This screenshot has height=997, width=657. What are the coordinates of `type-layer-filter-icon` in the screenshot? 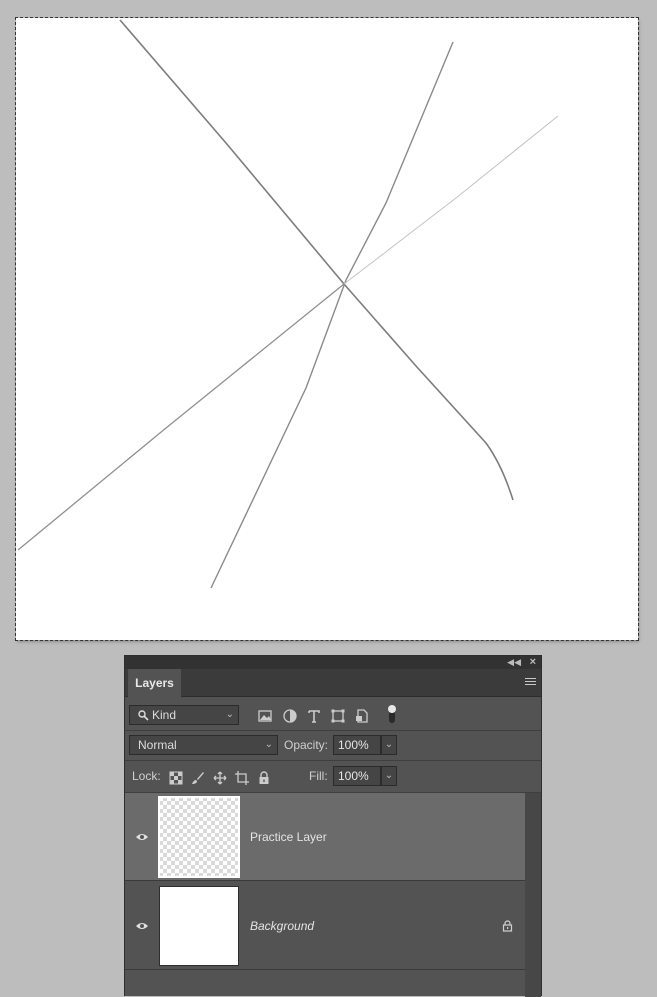 It's located at (314, 716).